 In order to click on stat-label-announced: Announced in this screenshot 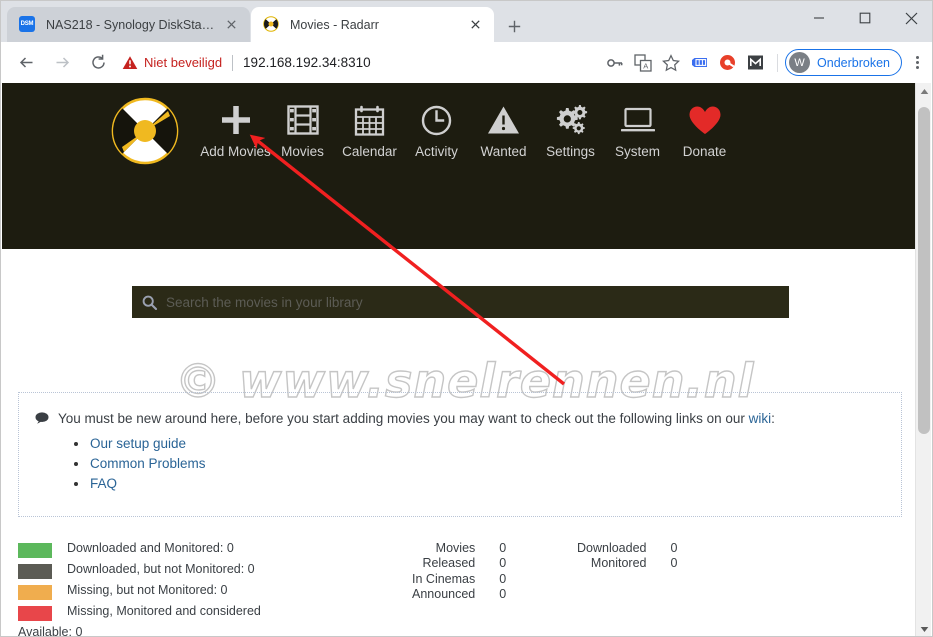, I will do `click(444, 593)`.